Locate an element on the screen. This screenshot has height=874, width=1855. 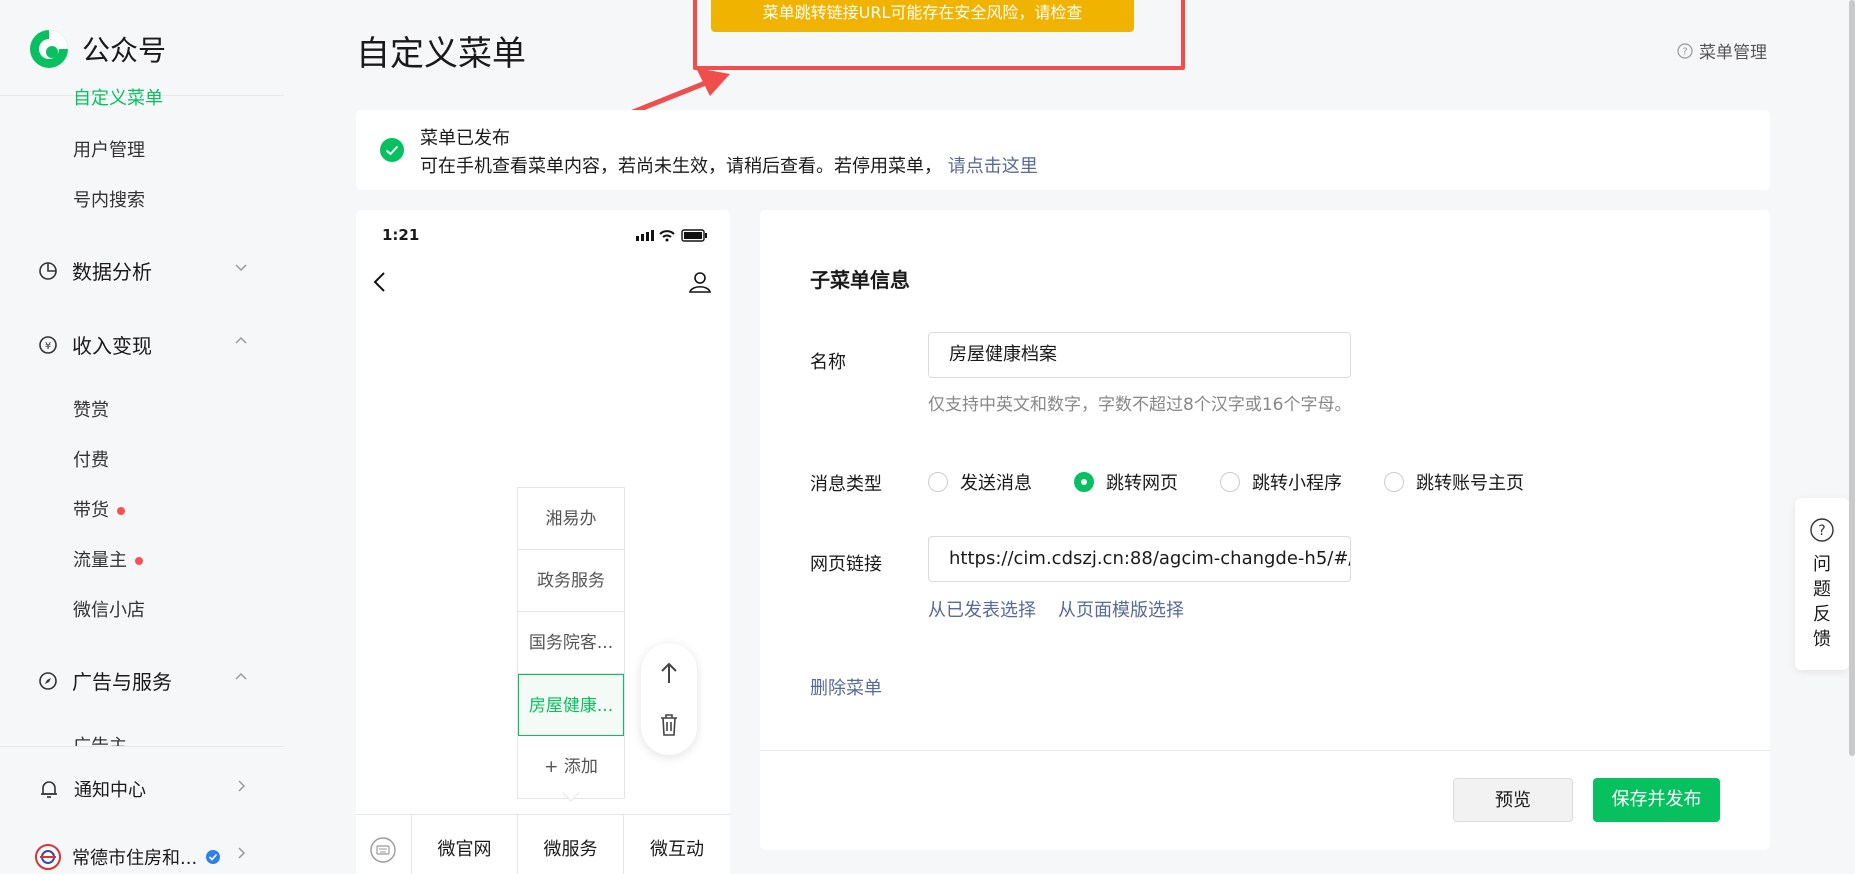
sidebar-item-search: 号内搜索 is located at coordinates (109, 199).